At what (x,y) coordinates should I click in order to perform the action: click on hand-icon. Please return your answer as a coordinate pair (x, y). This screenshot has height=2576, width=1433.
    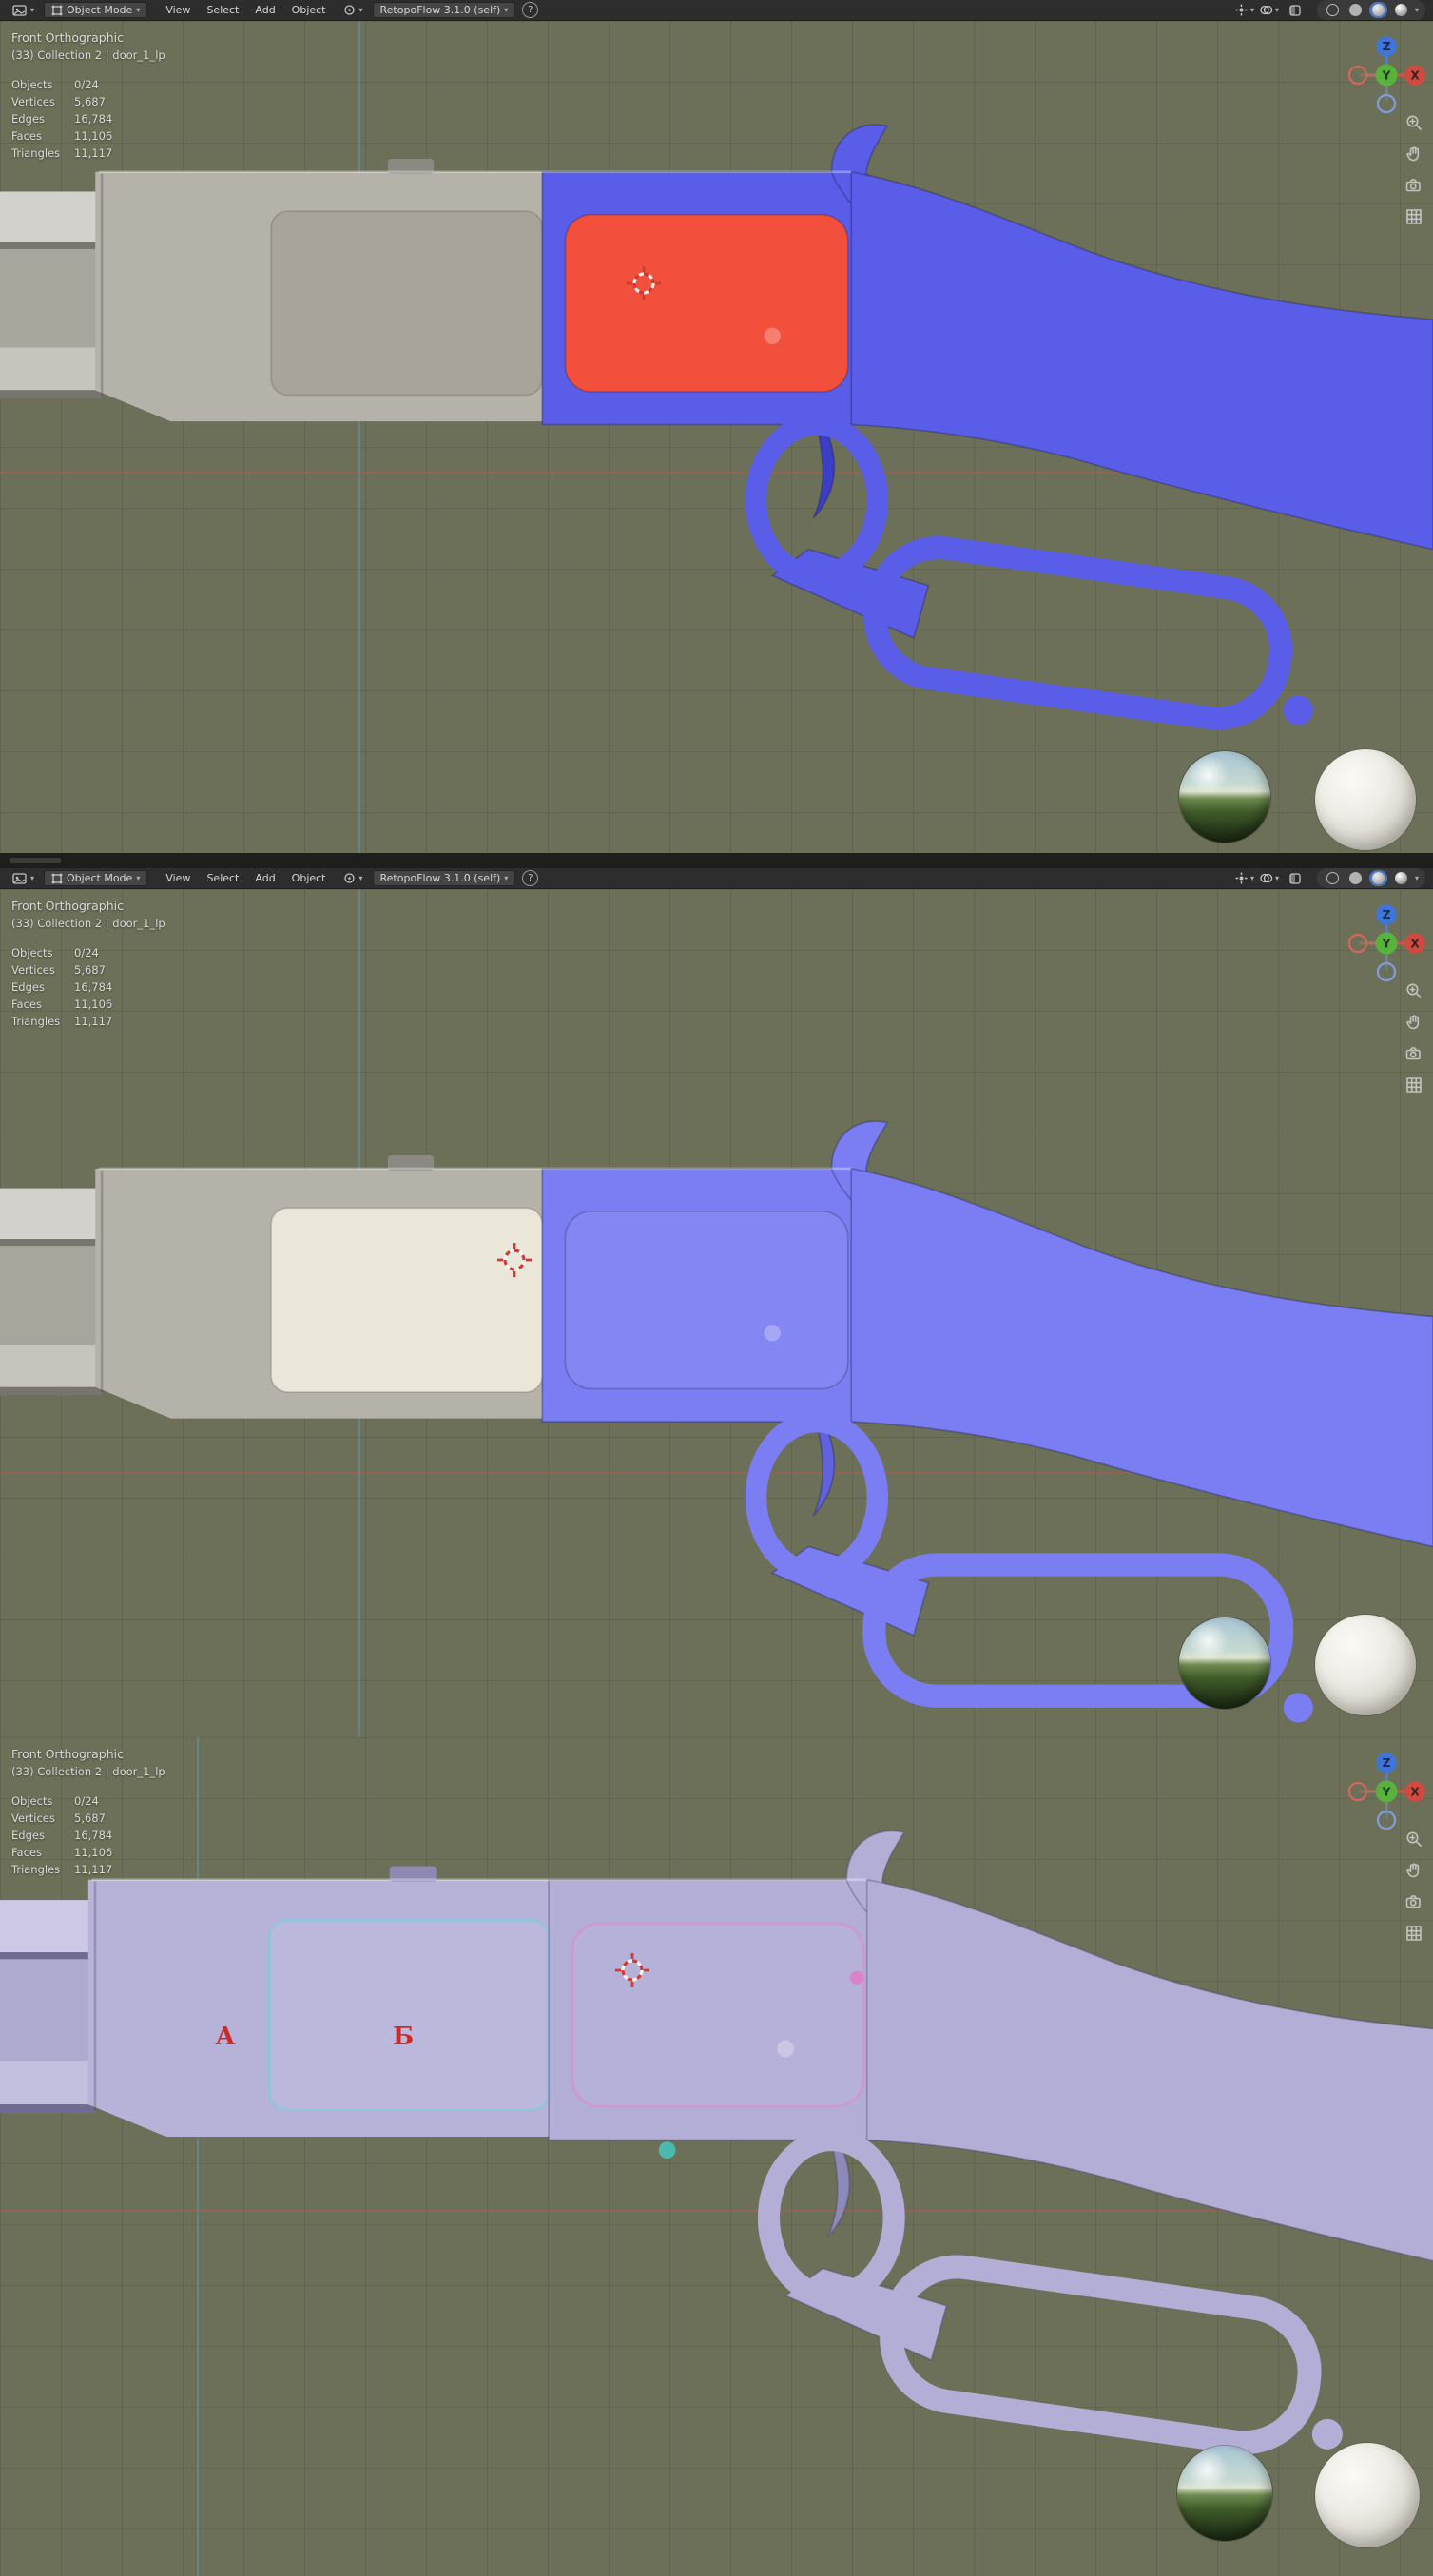
    Looking at the image, I should click on (1413, 1022).